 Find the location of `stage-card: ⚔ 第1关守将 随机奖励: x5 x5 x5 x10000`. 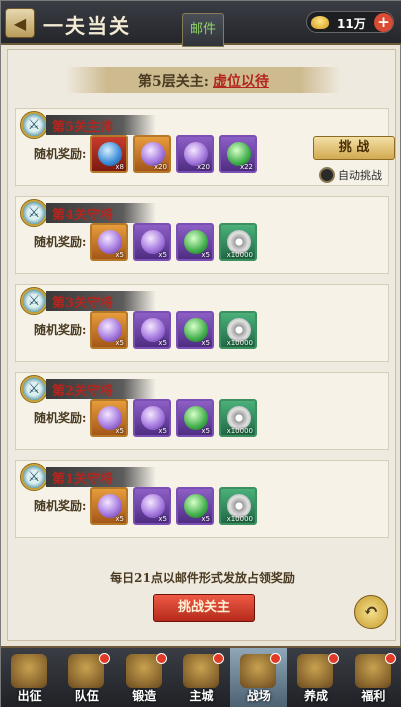

stage-card: ⚔ 第1关守将 随机奖励: x5 x5 x5 x10000 is located at coordinates (202, 499).